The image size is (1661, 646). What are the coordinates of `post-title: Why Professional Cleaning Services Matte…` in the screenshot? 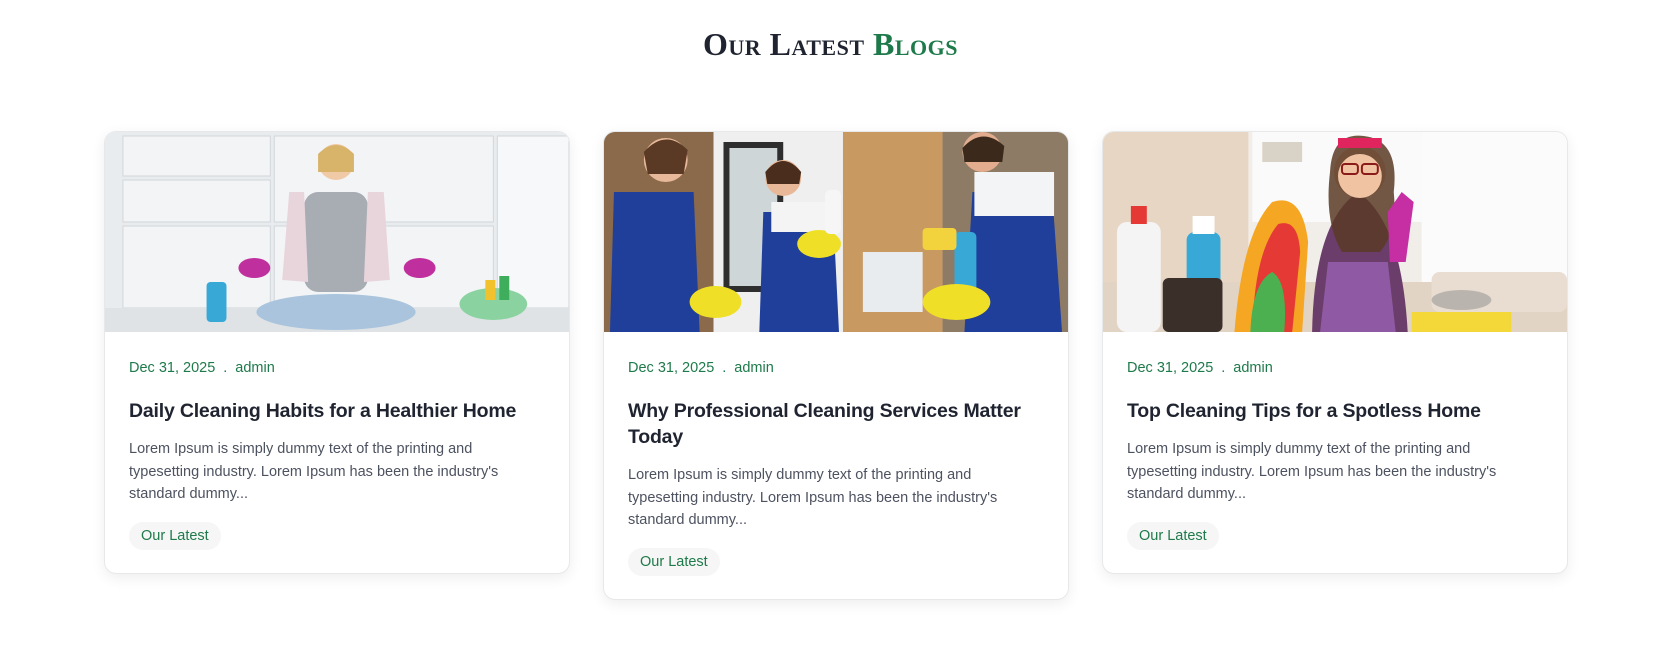 It's located at (836, 424).